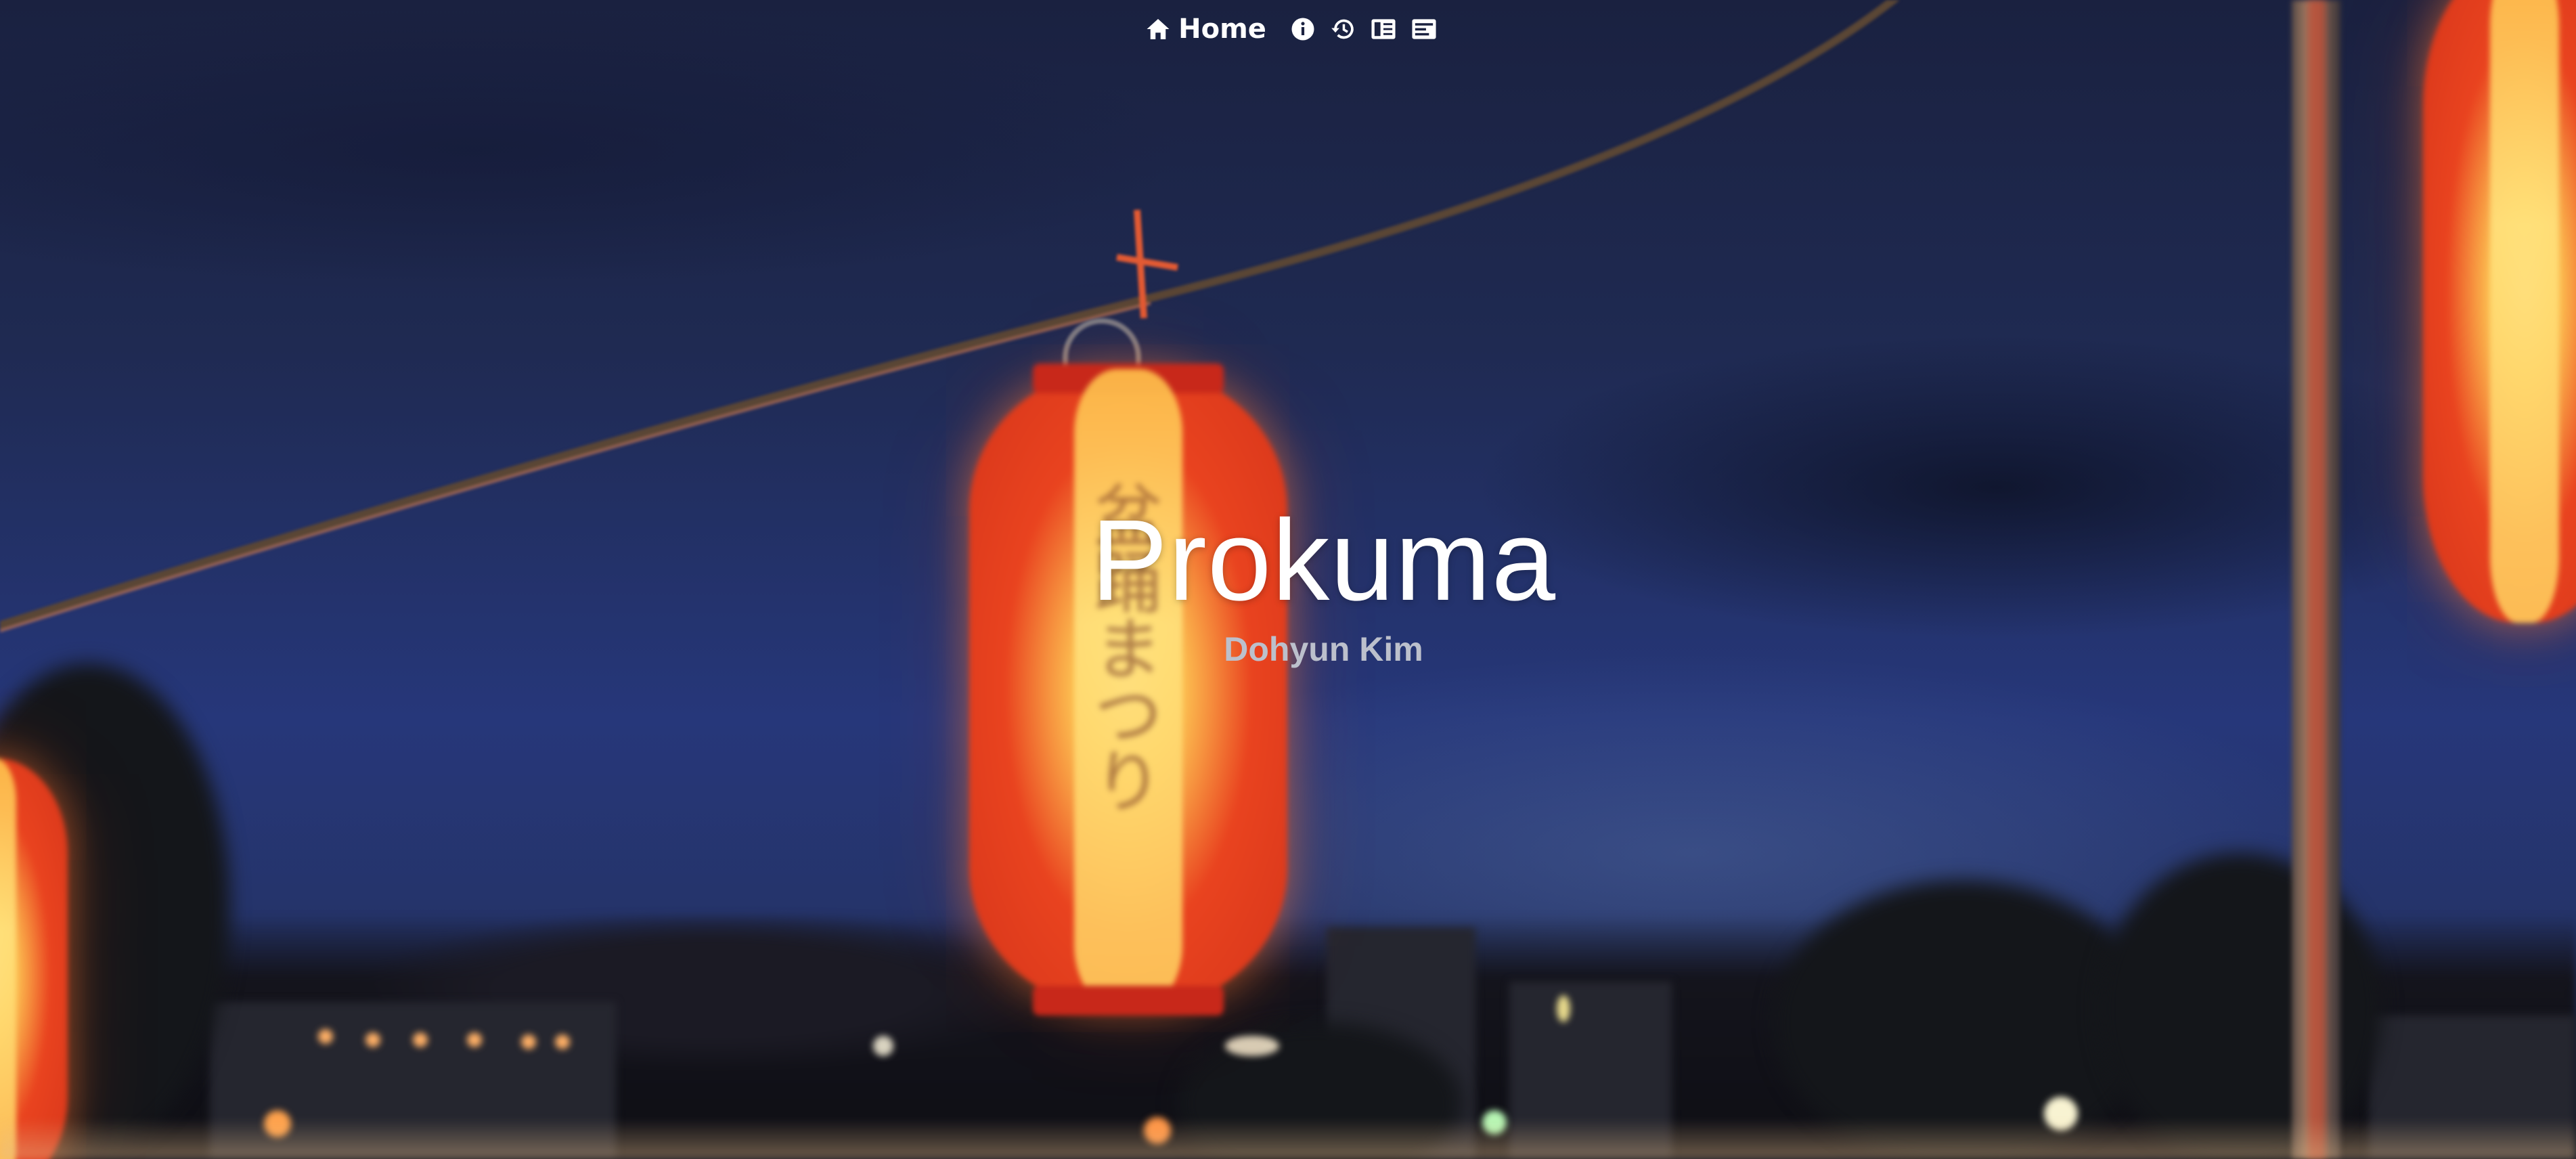 This screenshot has width=2576, height=1159. I want to click on left-lantern, so click(34, 958).